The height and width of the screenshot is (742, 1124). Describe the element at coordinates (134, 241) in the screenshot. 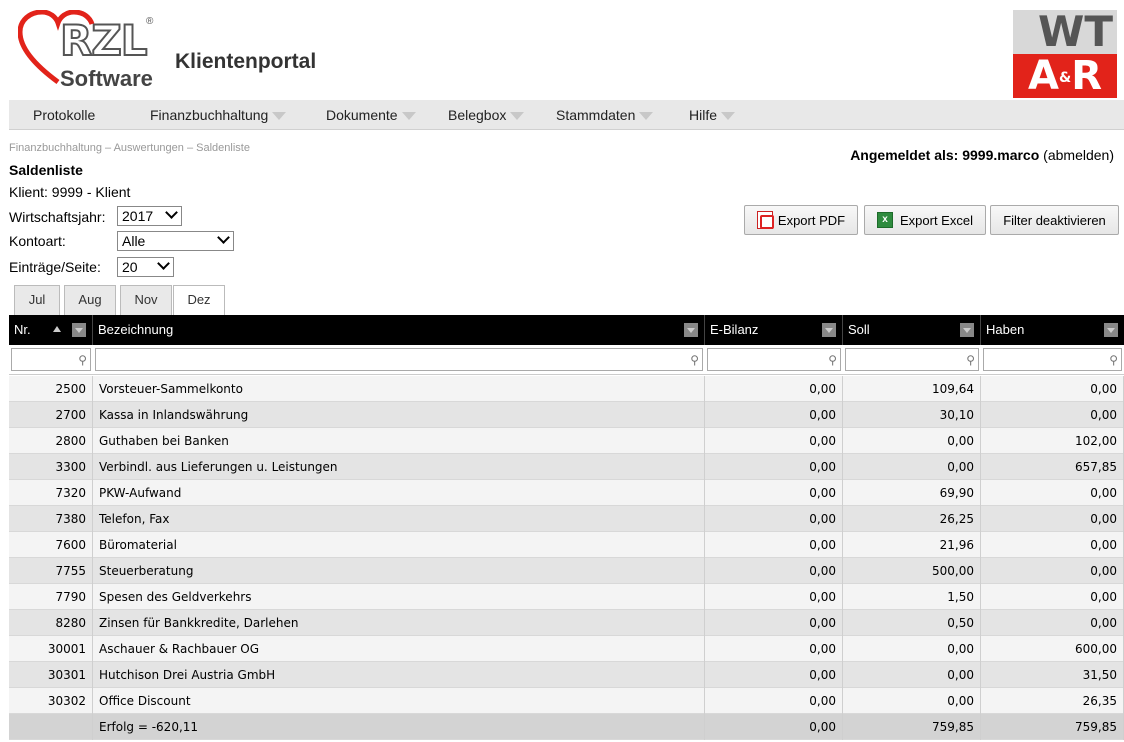

I see `kontoart-value: Alle` at that location.